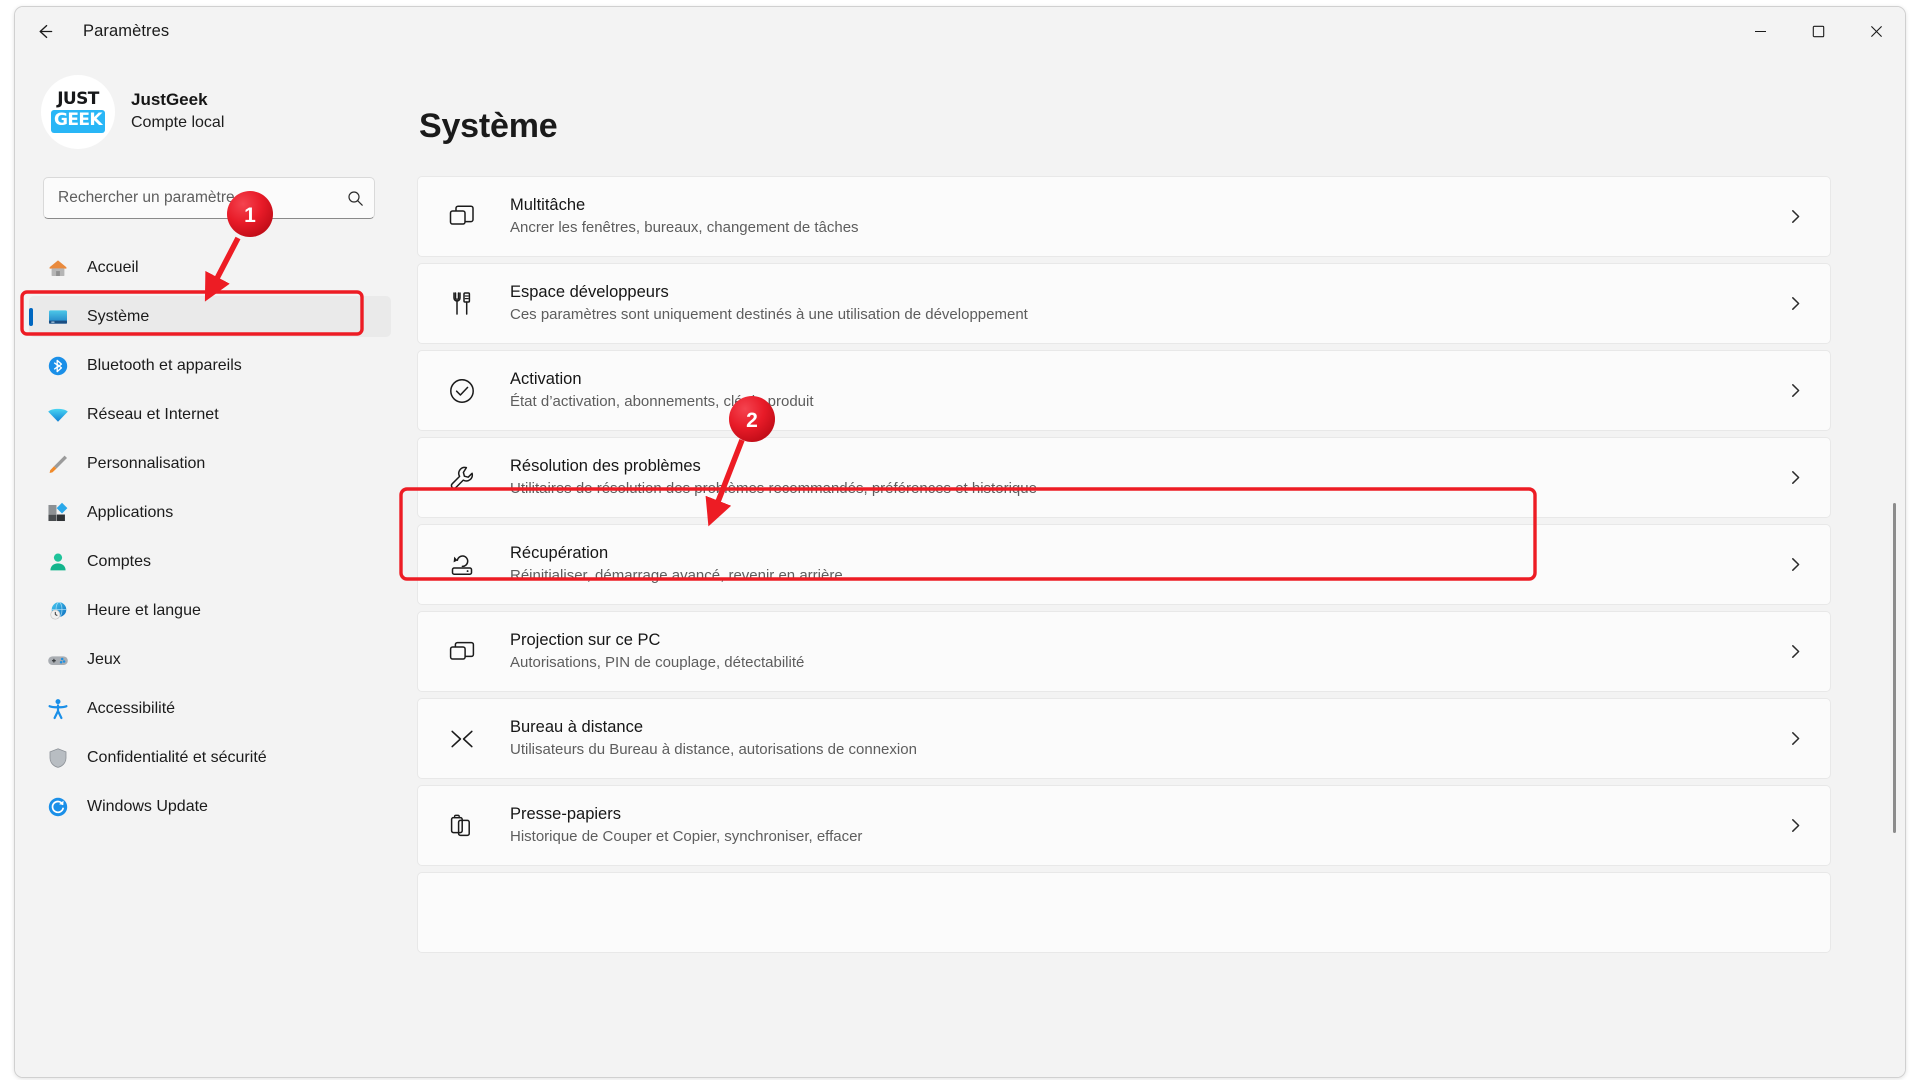 The image size is (1920, 1080). I want to click on minimize-button, so click(1760, 31).